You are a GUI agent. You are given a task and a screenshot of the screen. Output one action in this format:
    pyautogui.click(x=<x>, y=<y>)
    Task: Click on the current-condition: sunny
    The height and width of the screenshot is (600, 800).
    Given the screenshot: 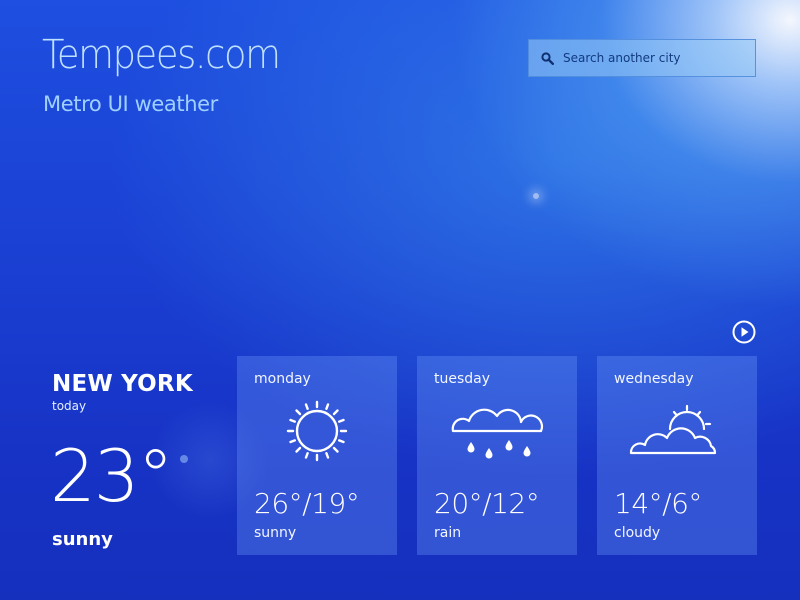 What is the action you would take?
    pyautogui.click(x=82, y=539)
    